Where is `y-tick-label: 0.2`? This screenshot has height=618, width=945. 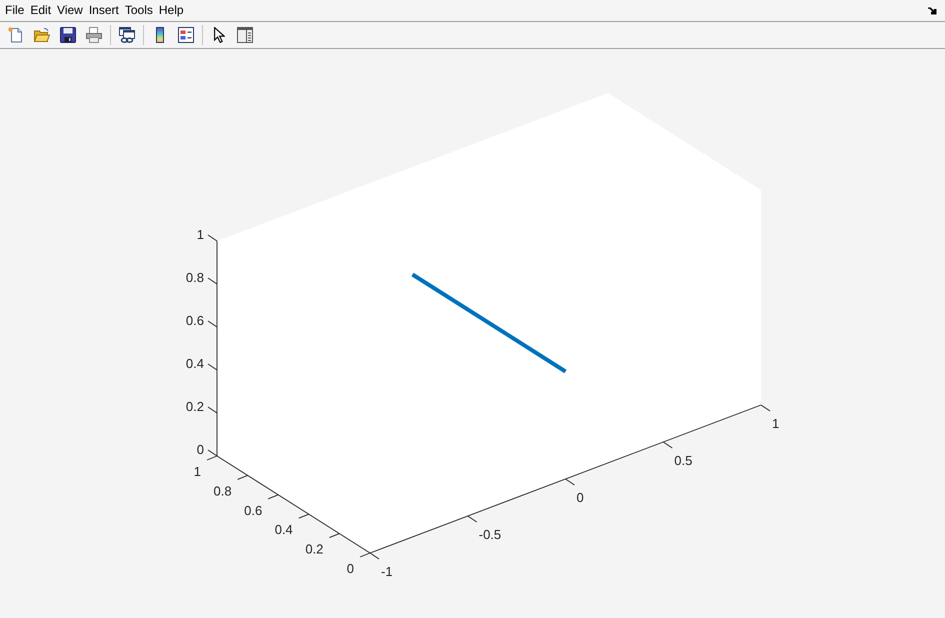 y-tick-label: 0.2 is located at coordinates (314, 549).